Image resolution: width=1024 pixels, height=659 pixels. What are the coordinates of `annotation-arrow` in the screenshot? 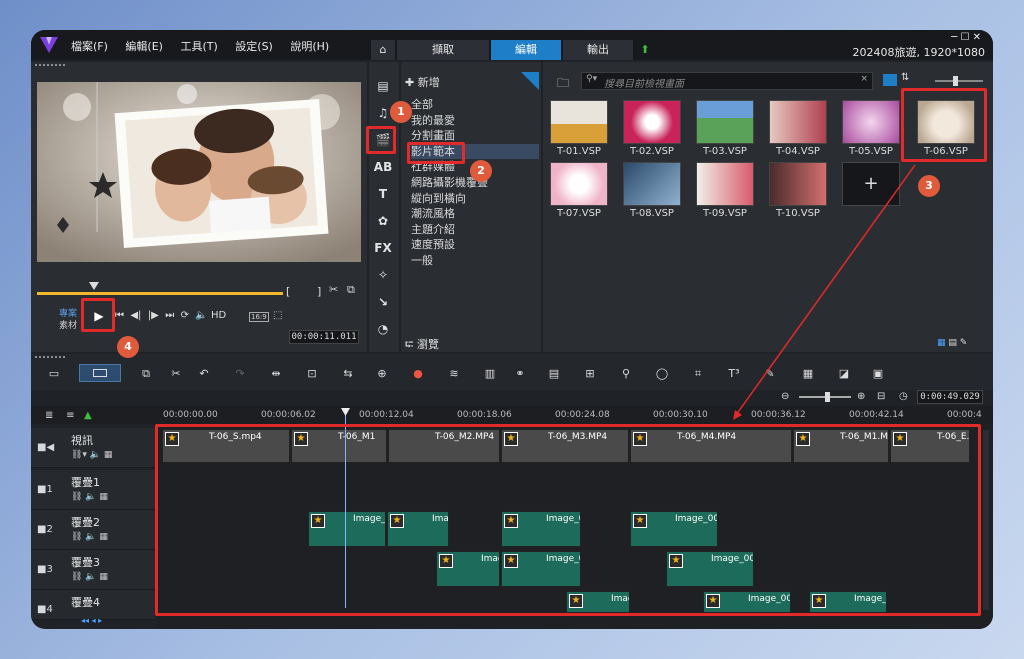 It's located at (824, 292).